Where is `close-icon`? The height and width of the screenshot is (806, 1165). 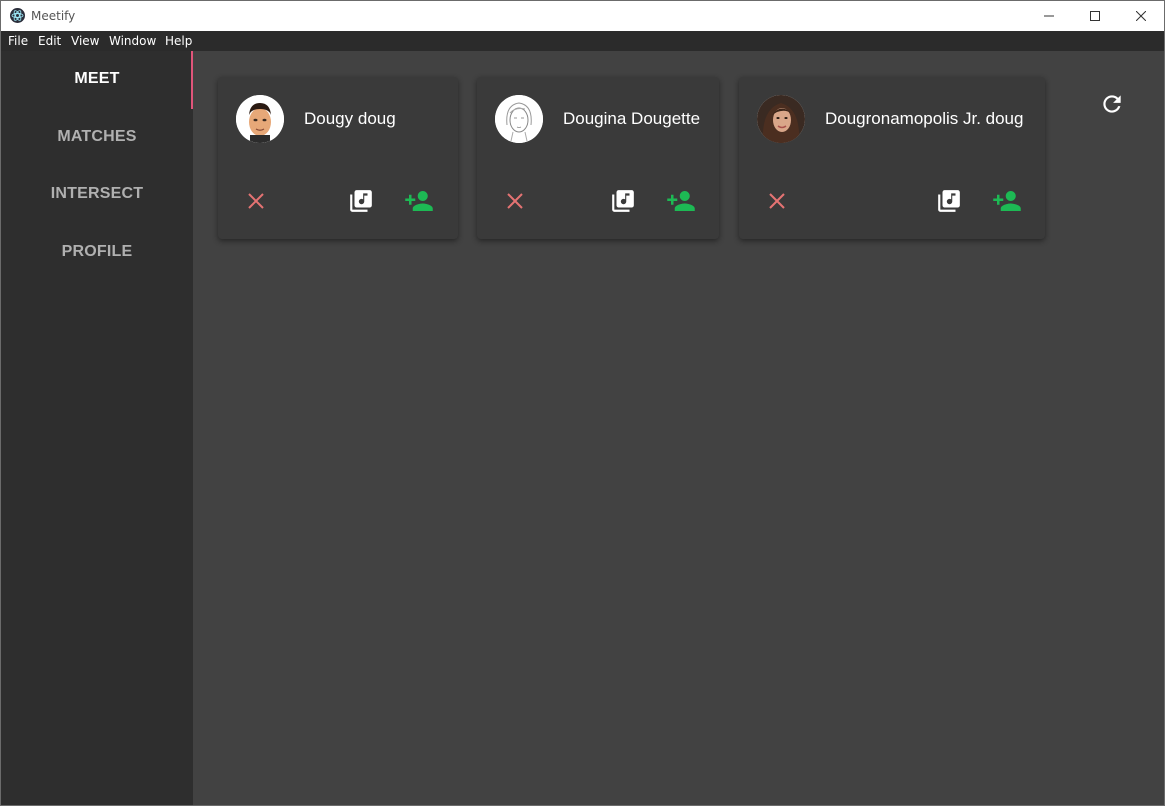 close-icon is located at coordinates (1141, 16).